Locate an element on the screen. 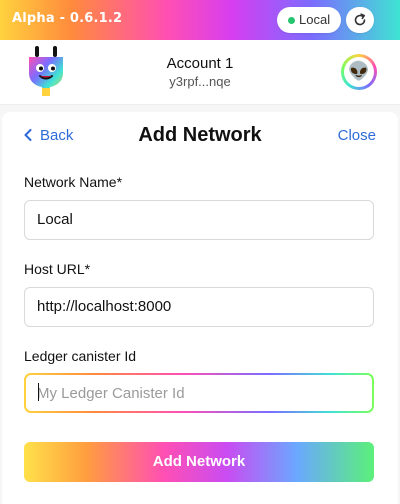  account-name: Account 1 is located at coordinates (200, 63).